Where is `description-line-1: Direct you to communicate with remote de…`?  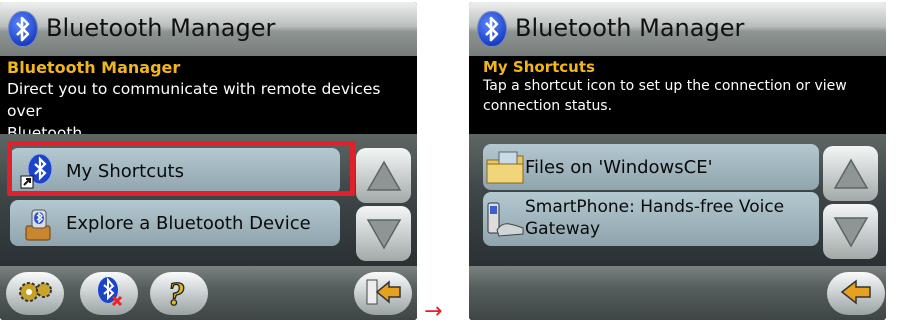 description-line-1: Direct you to communicate with remote de… is located at coordinates (194, 100).